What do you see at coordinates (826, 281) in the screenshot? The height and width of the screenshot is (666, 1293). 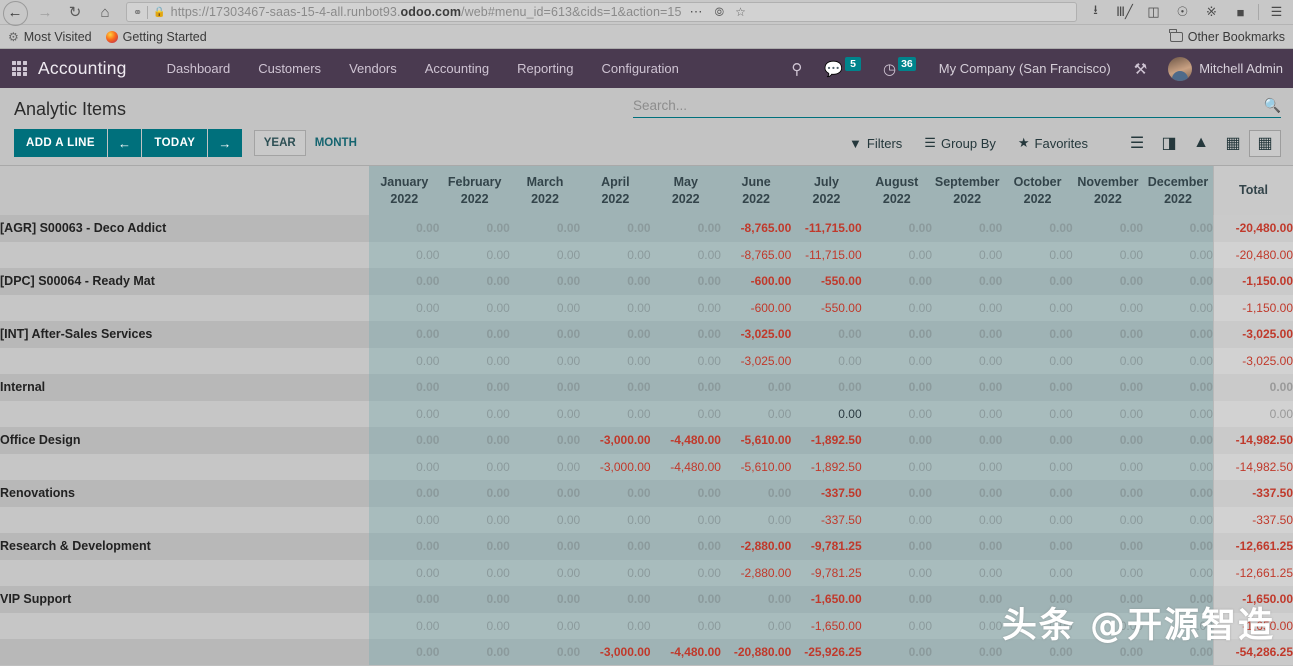 I see `grid-cell: -550.00` at bounding box center [826, 281].